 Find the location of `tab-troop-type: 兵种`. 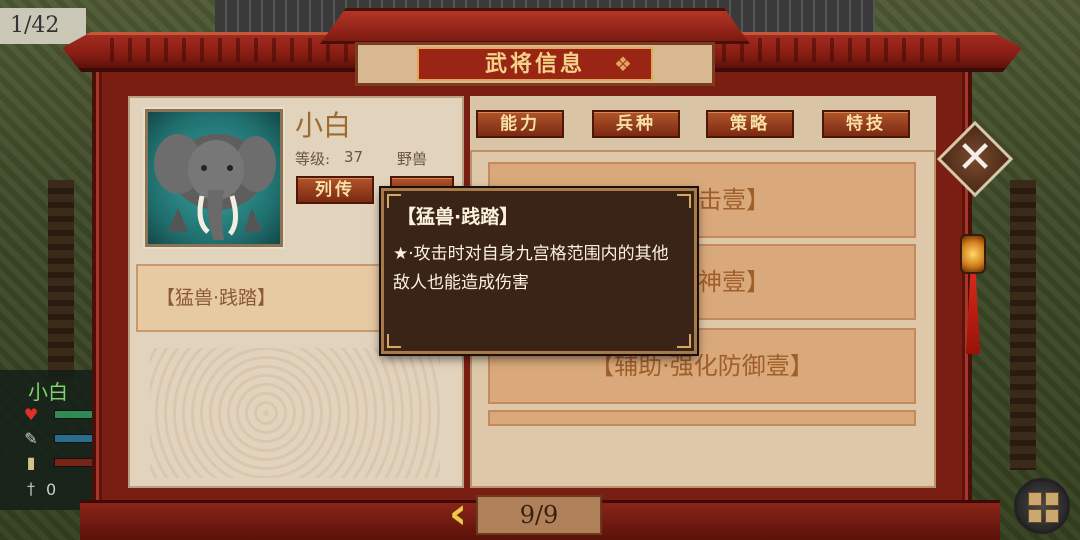

tab-troop-type: 兵种 is located at coordinates (636, 124).